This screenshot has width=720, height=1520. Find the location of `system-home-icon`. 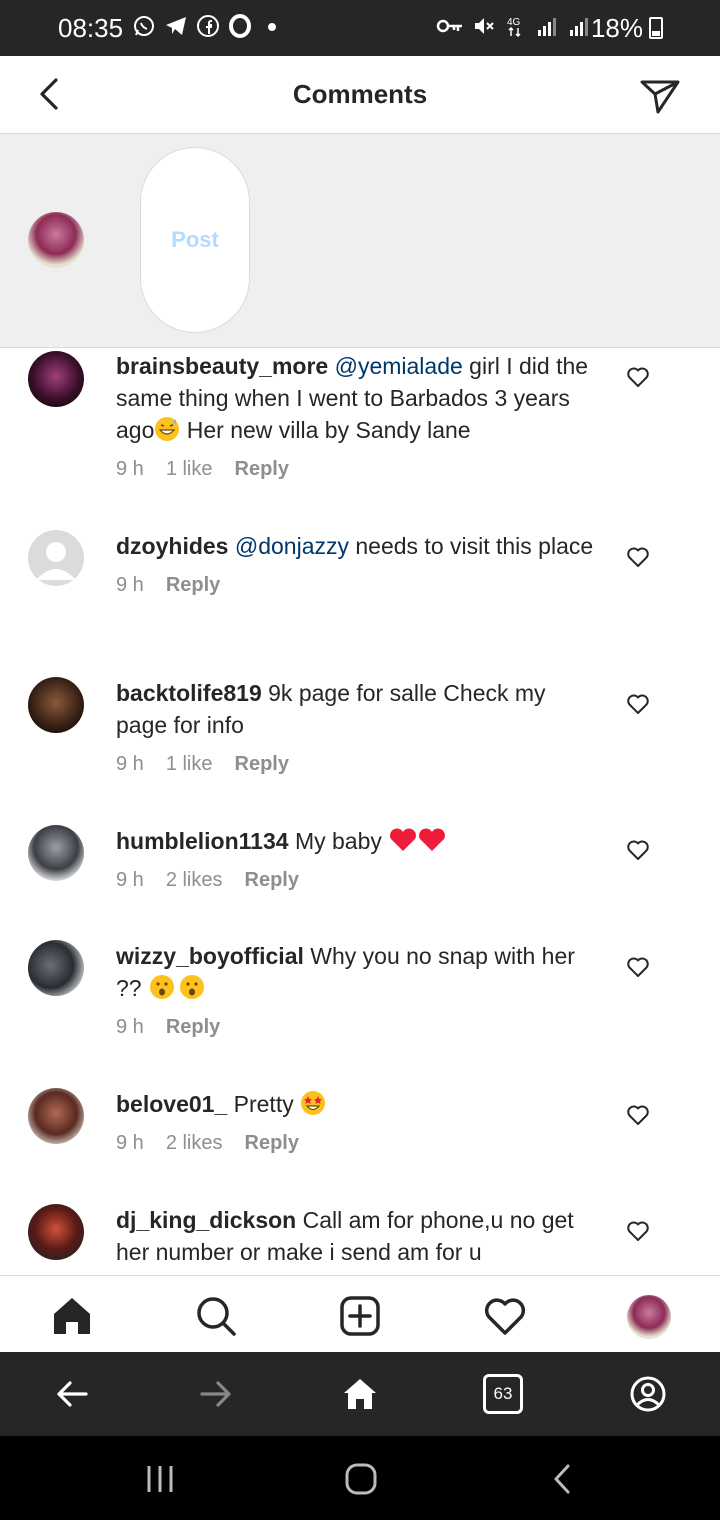

system-home-icon is located at coordinates (361, 1479).